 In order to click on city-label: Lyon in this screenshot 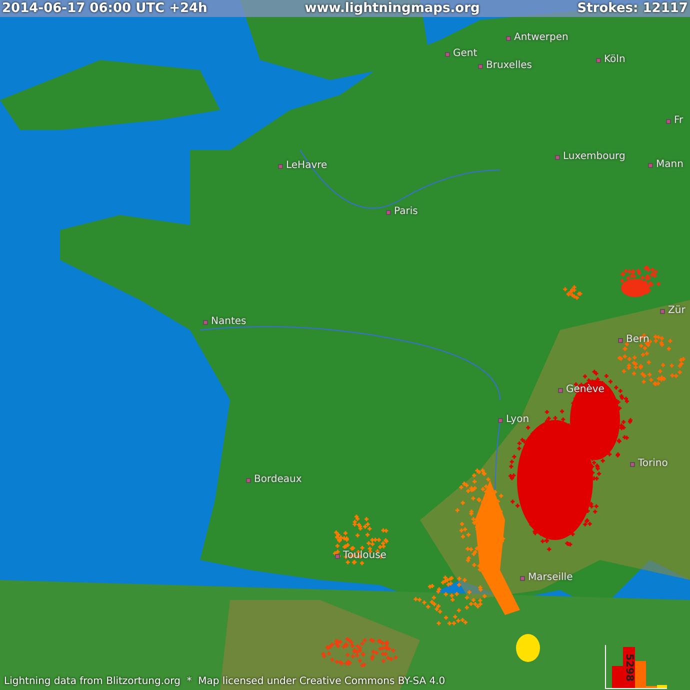, I will do `click(518, 420)`.